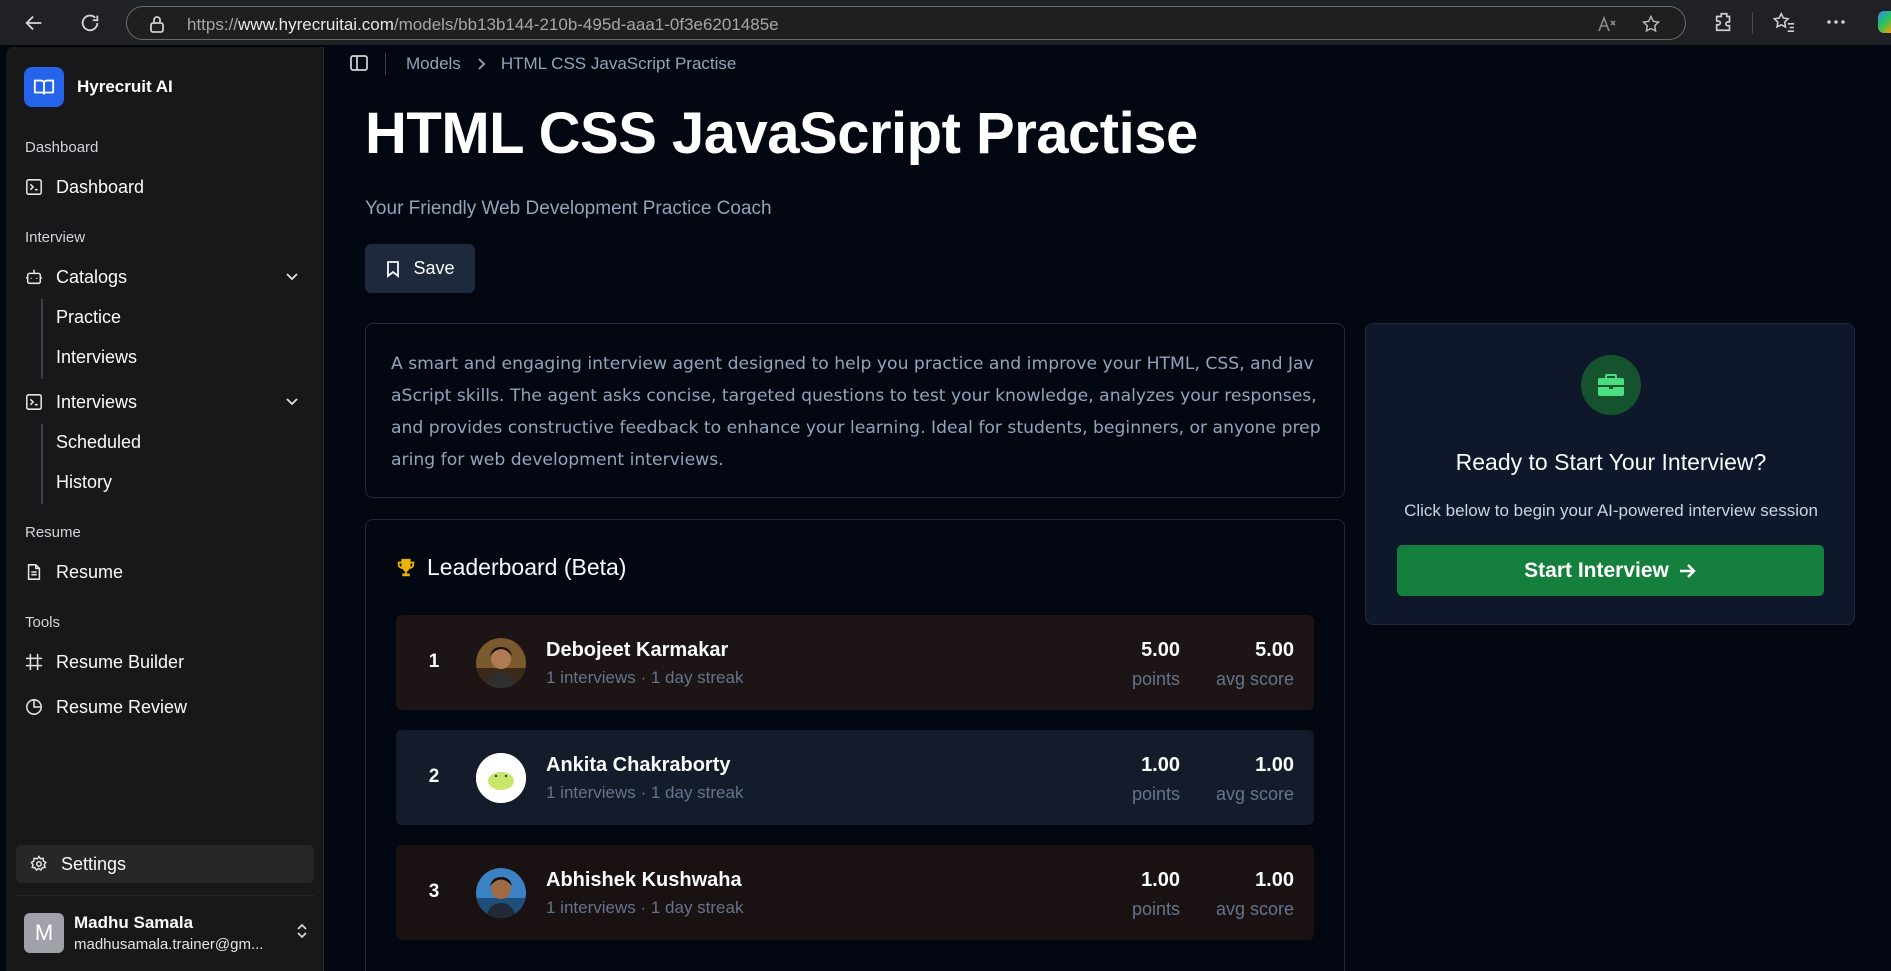 This screenshot has width=1891, height=971. What do you see at coordinates (169, 402) in the screenshot?
I see `sidebar-item-interviews: Interviews` at bounding box center [169, 402].